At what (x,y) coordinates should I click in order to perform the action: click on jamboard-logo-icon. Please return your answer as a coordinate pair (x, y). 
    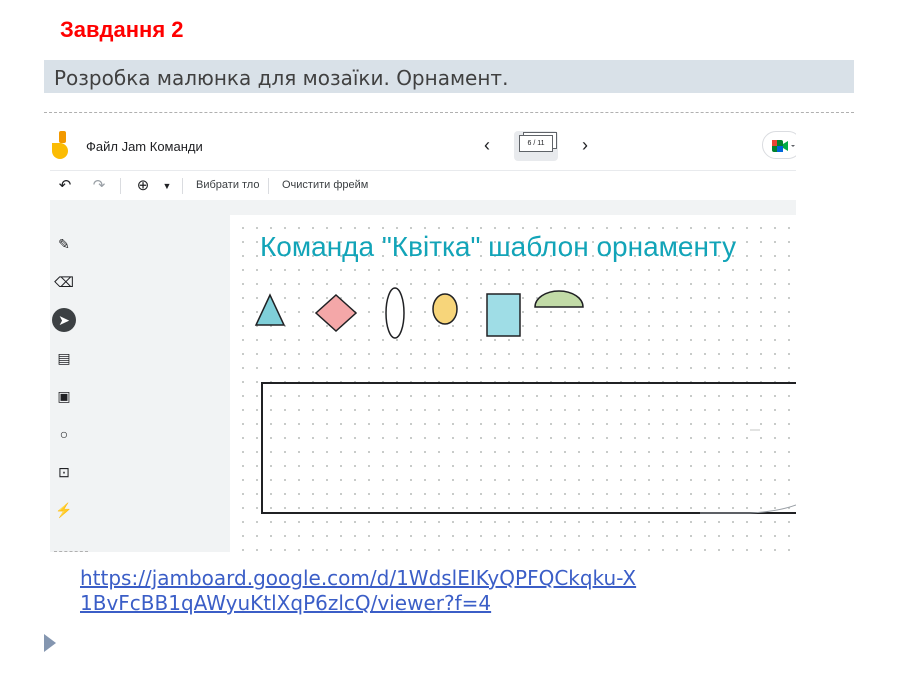
    Looking at the image, I should click on (60, 145).